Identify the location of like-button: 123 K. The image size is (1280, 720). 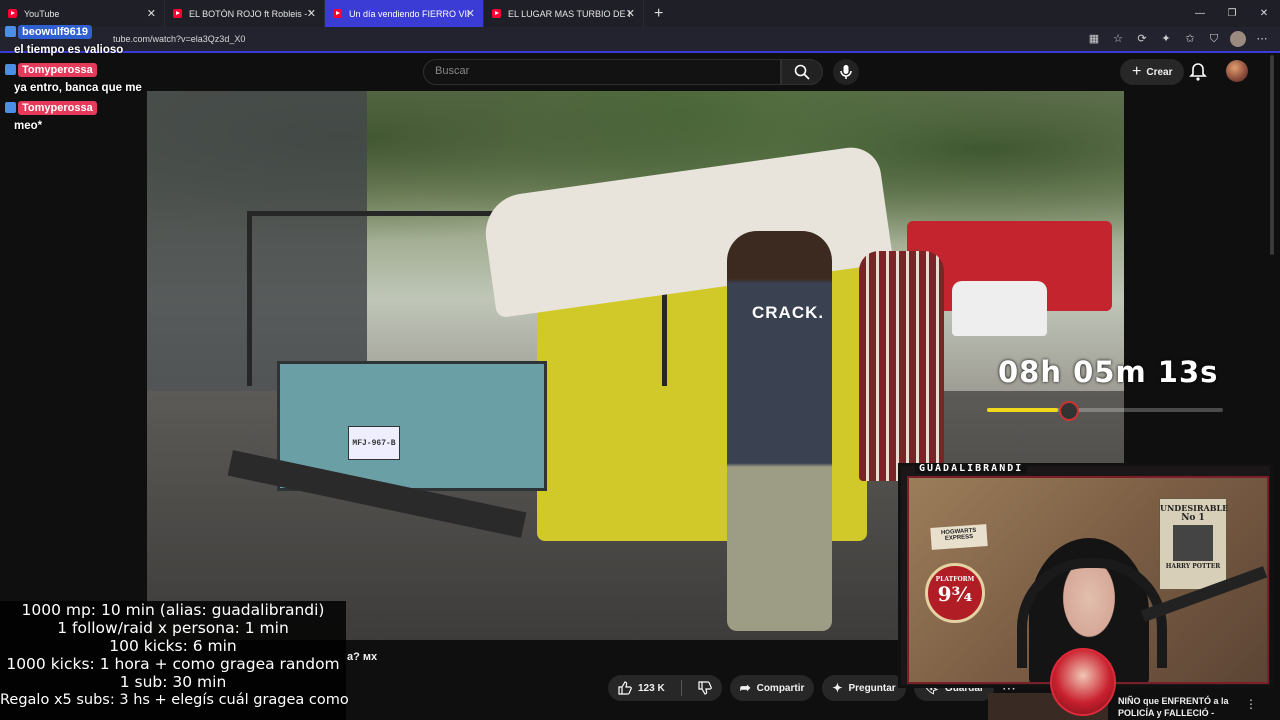
(641, 688).